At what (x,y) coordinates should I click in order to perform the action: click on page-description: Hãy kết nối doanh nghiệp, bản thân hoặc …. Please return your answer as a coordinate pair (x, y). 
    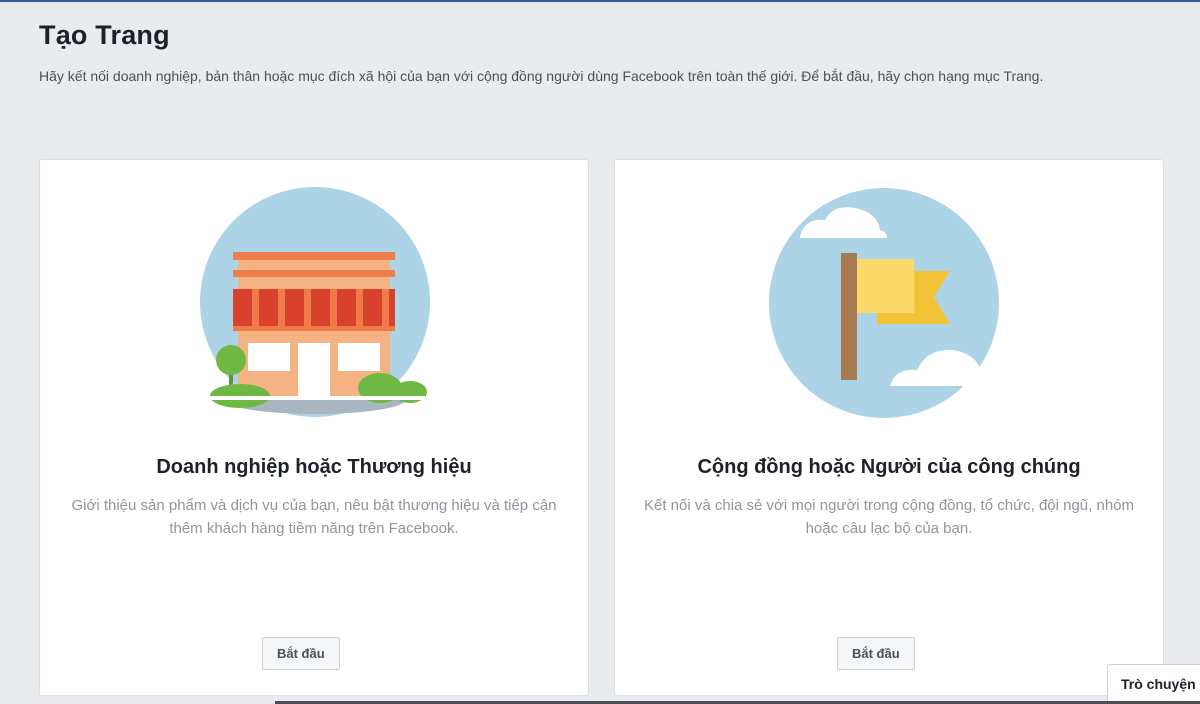
    Looking at the image, I should click on (541, 76).